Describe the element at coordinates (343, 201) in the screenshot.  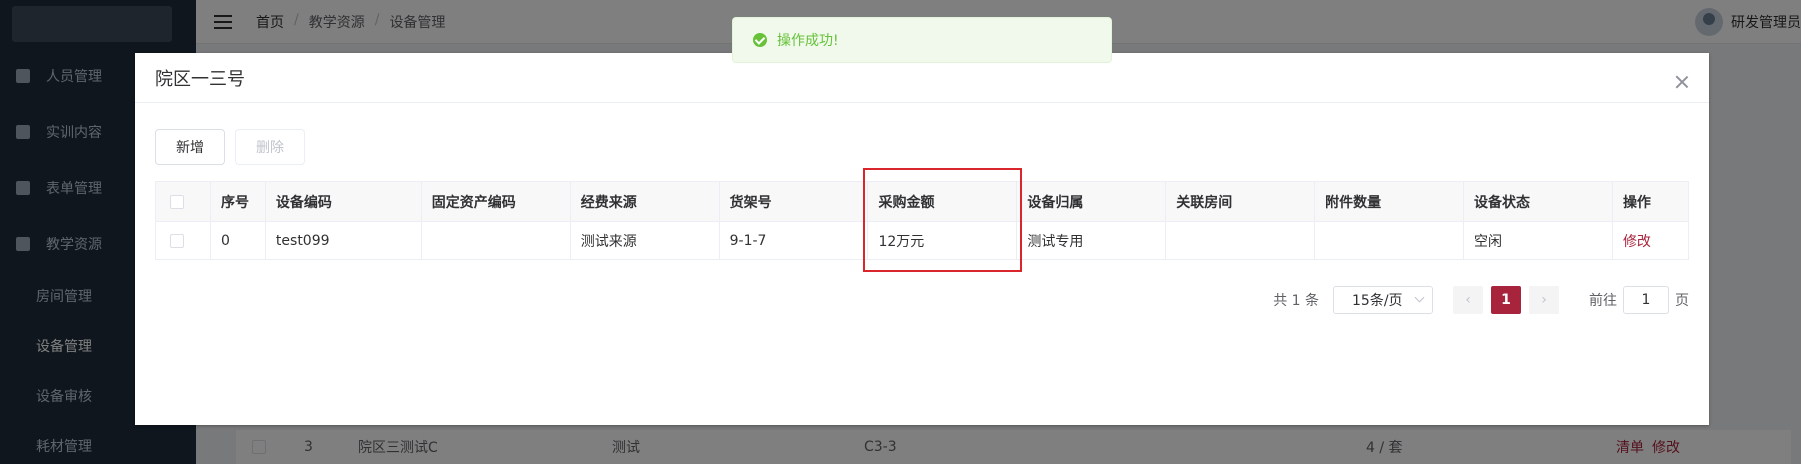
I see `column-header: 设备编码` at that location.